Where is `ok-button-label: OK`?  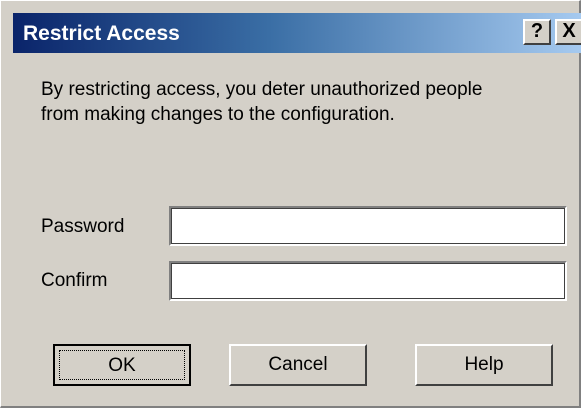
ok-button-label: OK is located at coordinates (122, 365).